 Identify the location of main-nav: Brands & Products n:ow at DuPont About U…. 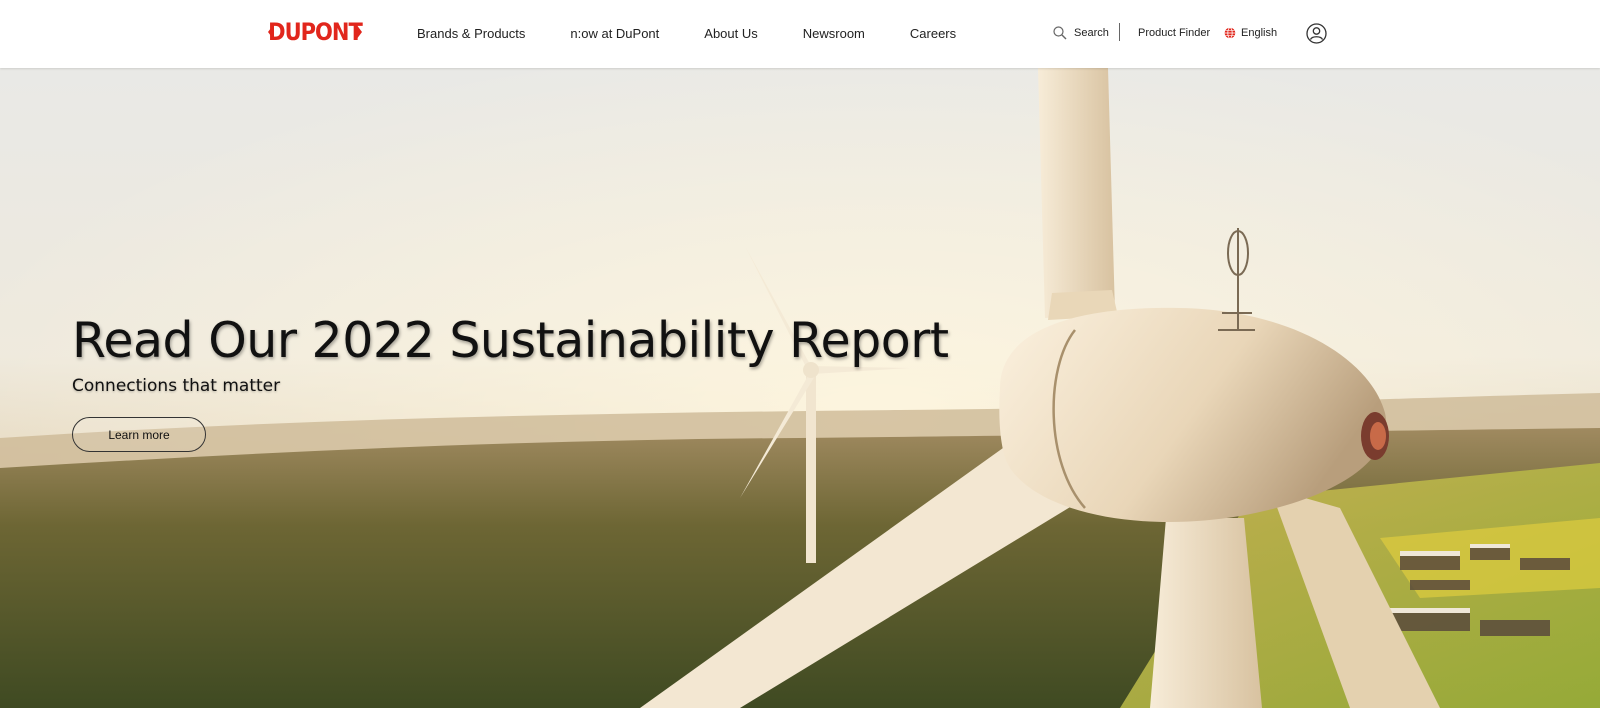
(709, 33).